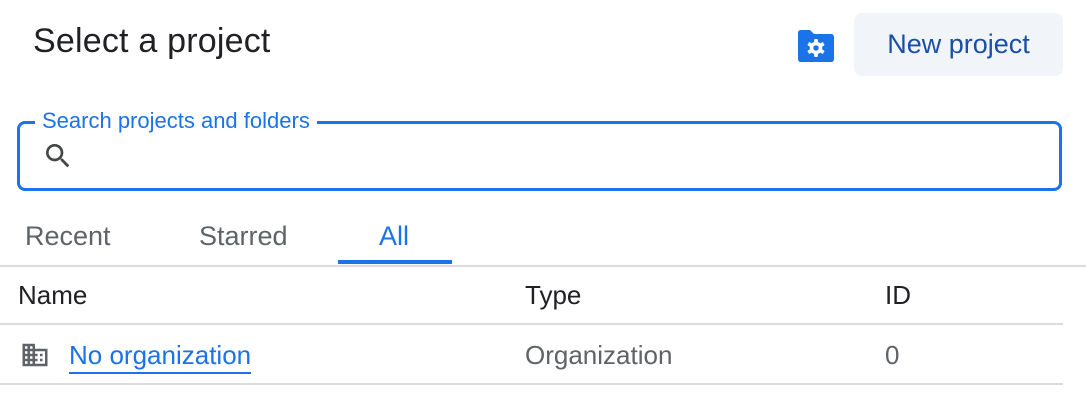  I want to click on manage-folders-button, so click(816, 46).